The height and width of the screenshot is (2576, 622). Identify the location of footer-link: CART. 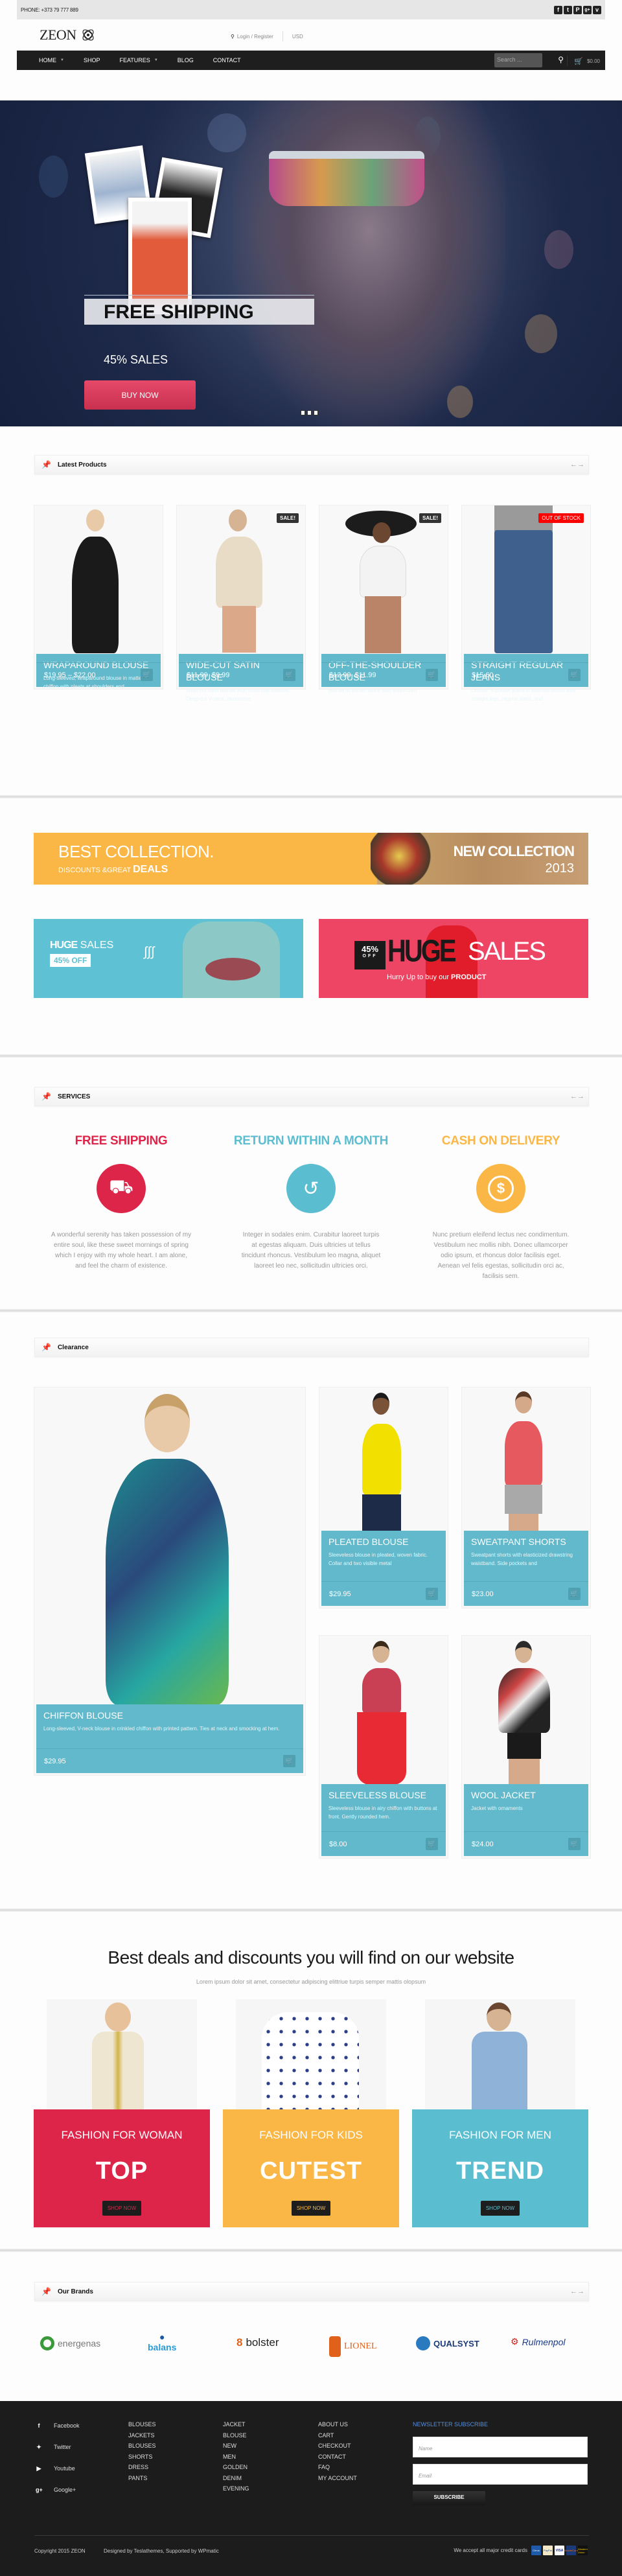
(338, 2436).